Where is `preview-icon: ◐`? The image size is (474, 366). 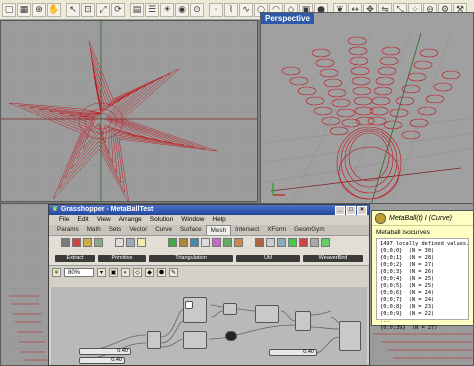 preview-icon: ◐ is located at coordinates (125, 272).